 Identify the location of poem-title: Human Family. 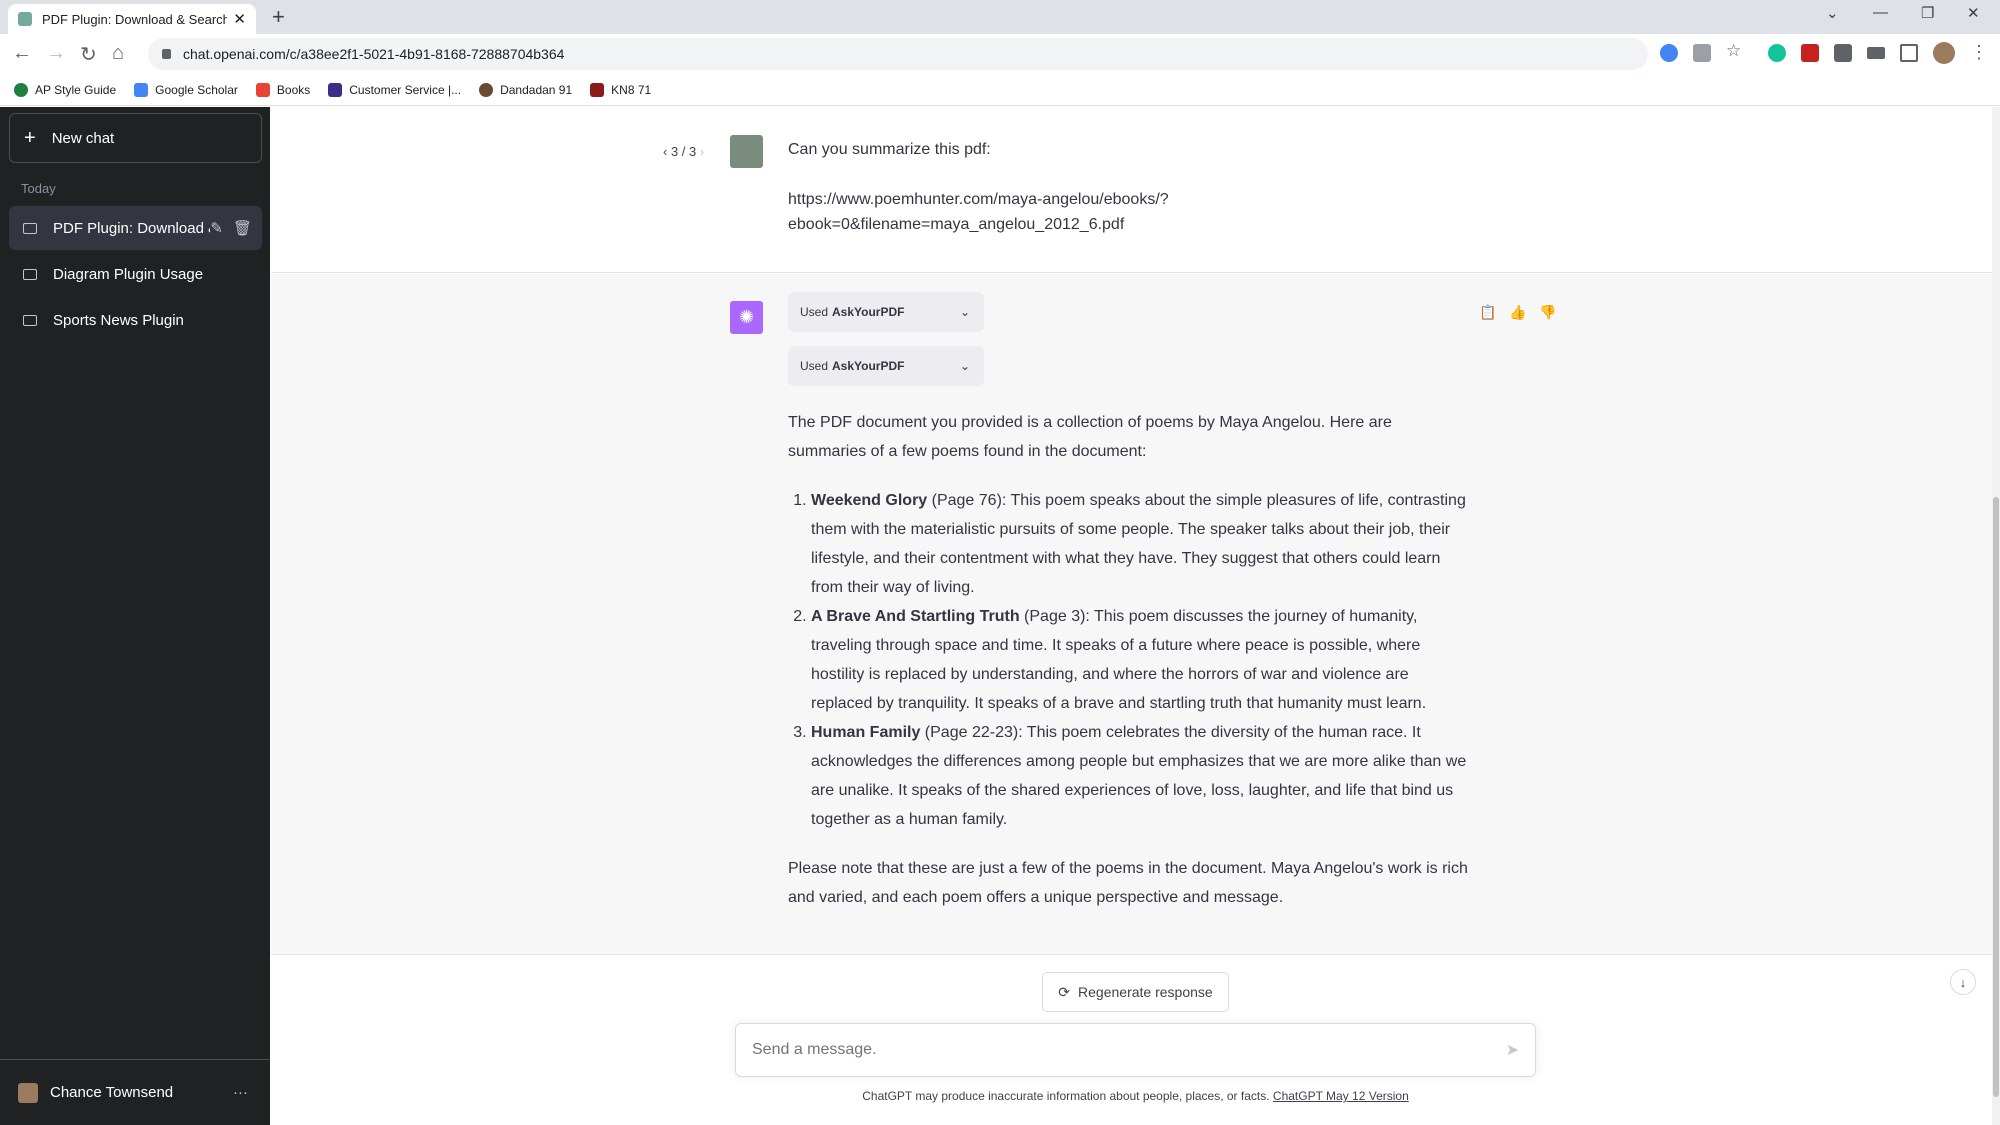
(866, 732).